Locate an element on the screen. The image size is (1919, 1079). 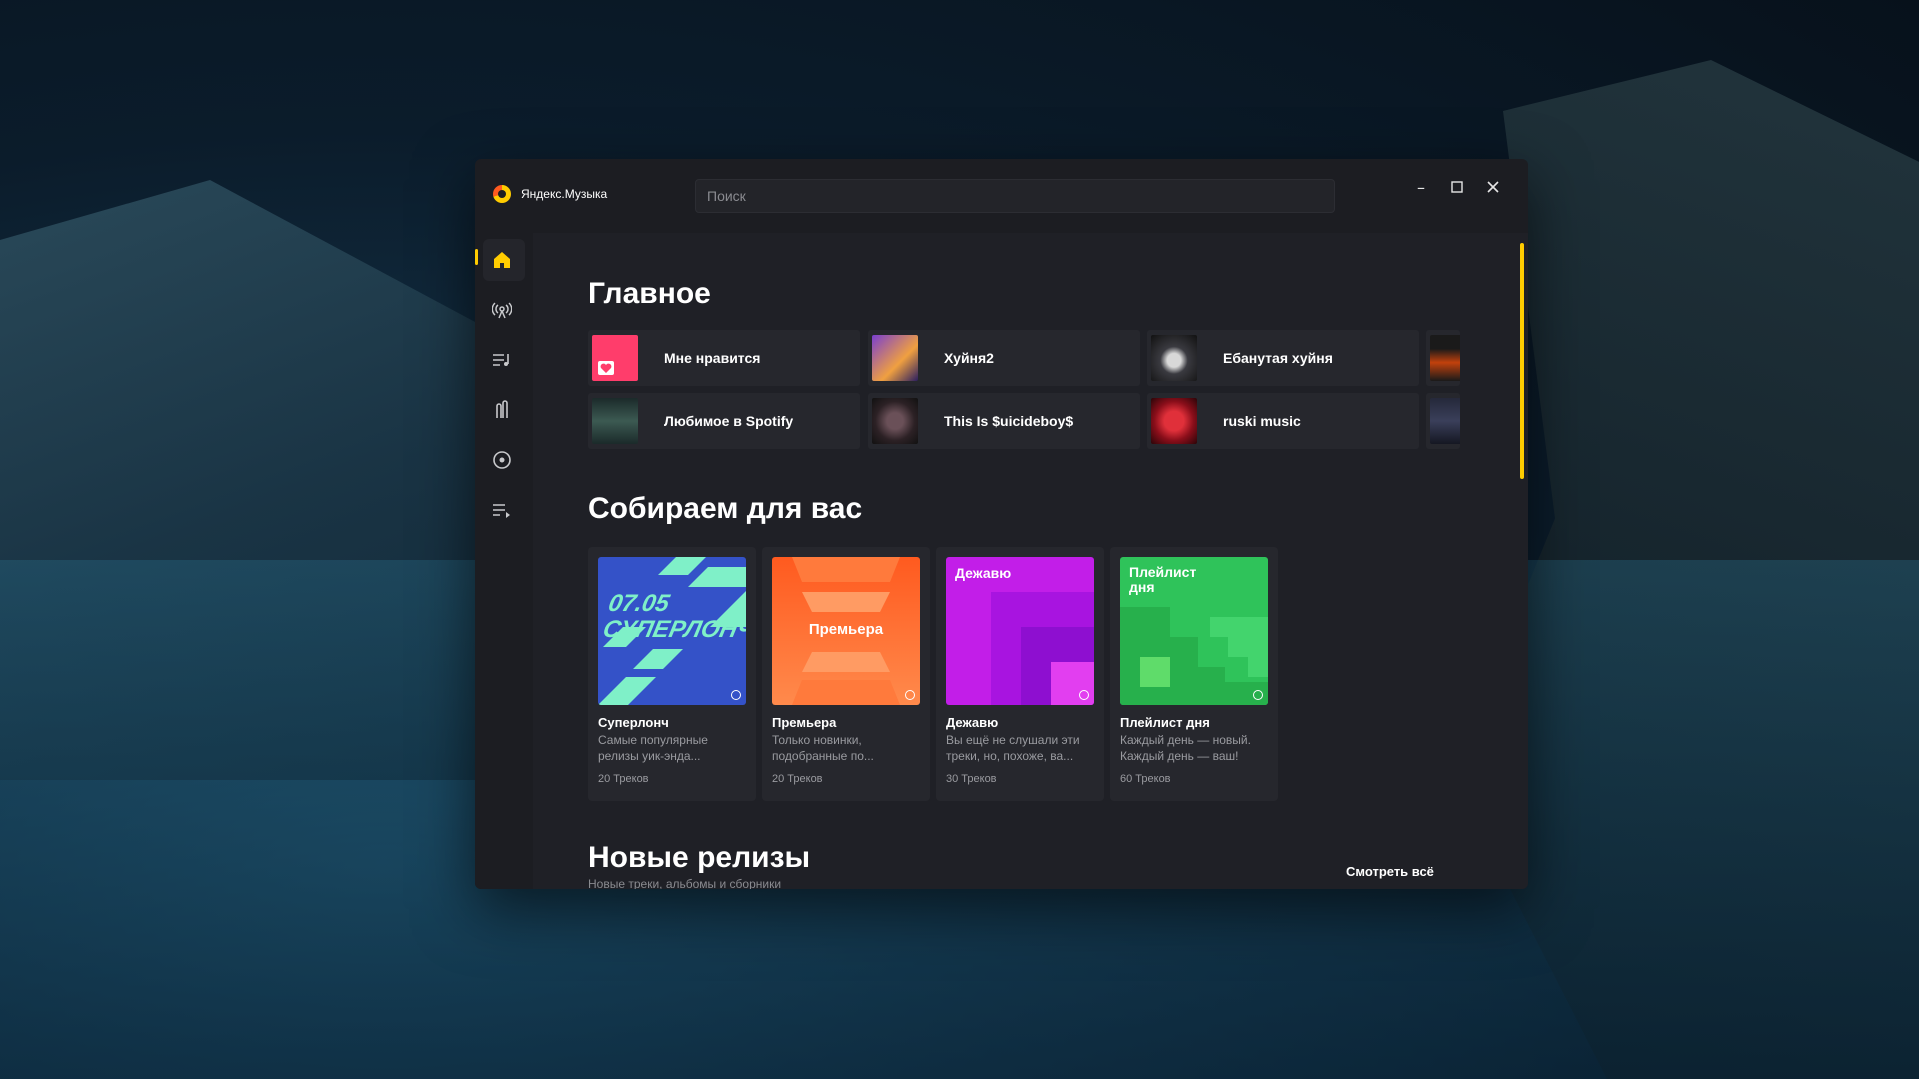
section-title-new-releases: Новые релизы is located at coordinates (699, 857).